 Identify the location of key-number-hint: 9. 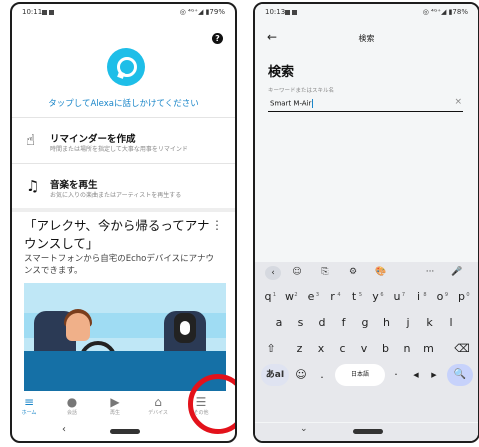
(446, 295).